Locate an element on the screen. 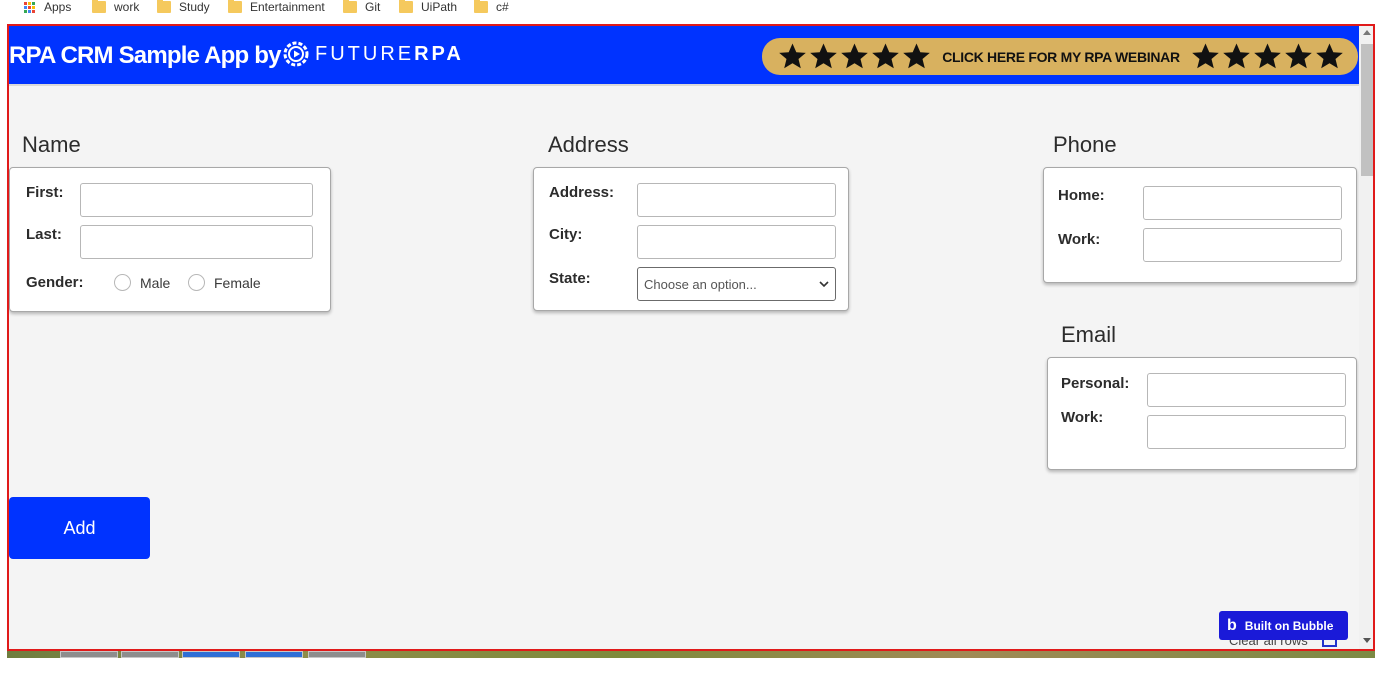 Image resolution: width=1382 pixels, height=675 pixels. phone-heading: Phone is located at coordinates (1085, 144).